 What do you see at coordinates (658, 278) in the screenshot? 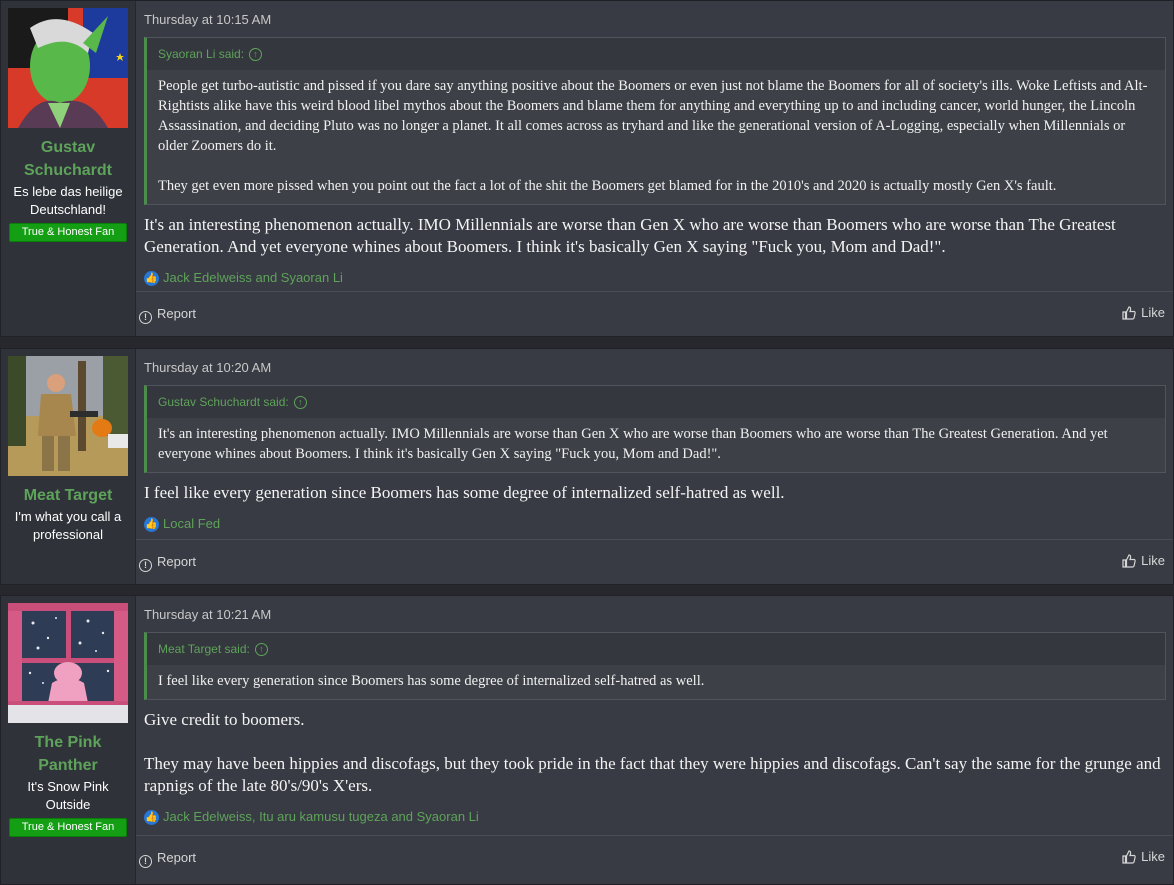
I see `reactions-bar: 👍 Jack Edelweiss and Syaoran Li` at bounding box center [658, 278].